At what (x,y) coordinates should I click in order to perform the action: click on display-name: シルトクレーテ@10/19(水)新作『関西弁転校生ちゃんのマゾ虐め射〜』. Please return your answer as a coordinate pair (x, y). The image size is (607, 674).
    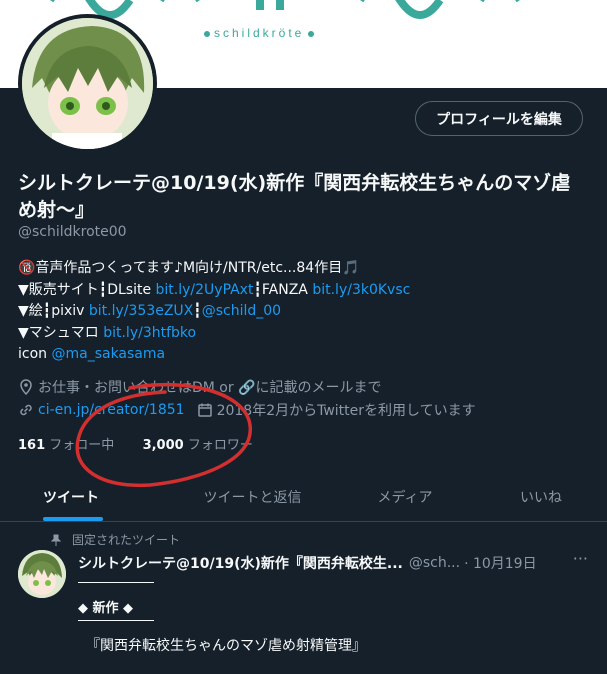
    Looking at the image, I should click on (294, 196).